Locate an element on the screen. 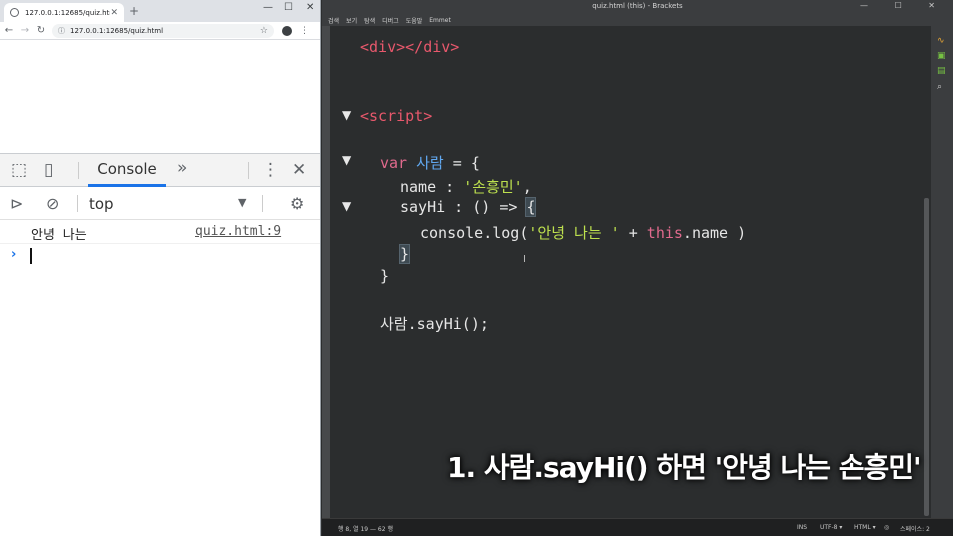 This screenshot has width=953, height=536. code-line-var: var 사람 = { is located at coordinates (430, 162).